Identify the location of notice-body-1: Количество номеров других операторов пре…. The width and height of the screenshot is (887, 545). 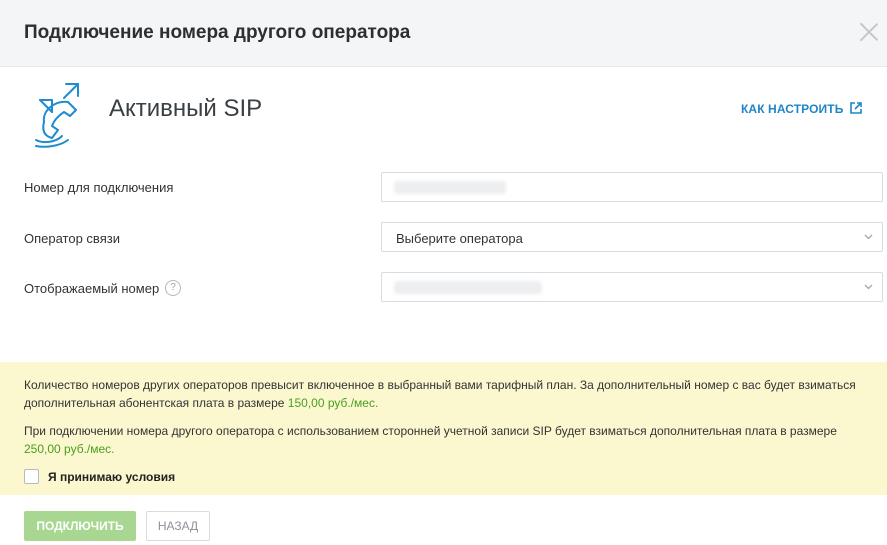
(440, 394).